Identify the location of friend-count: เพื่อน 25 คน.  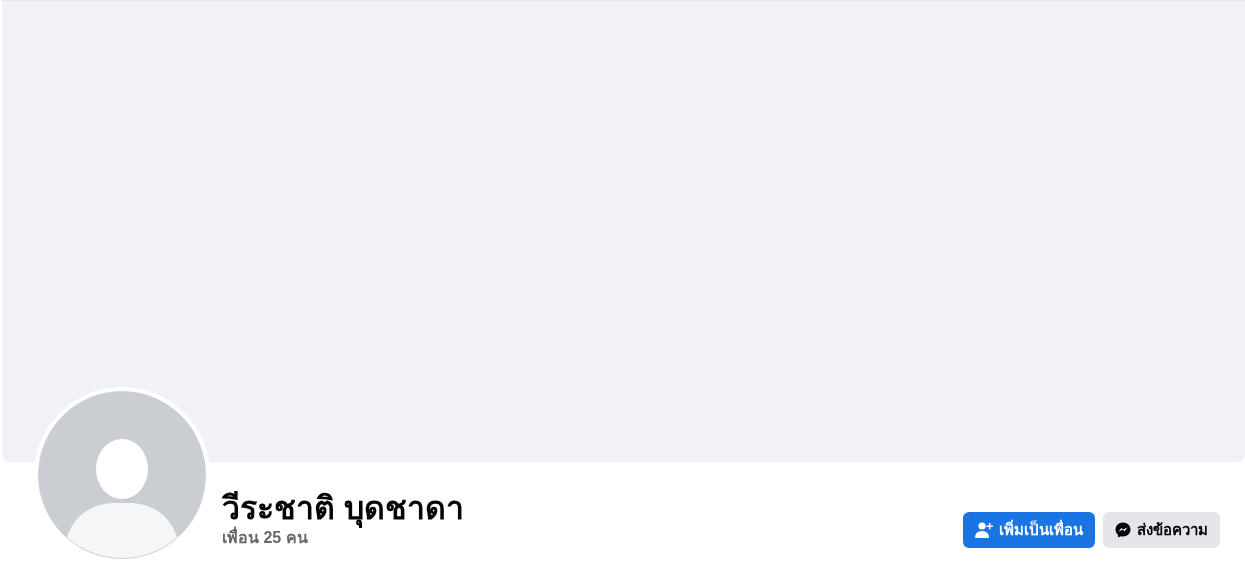
(343, 538).